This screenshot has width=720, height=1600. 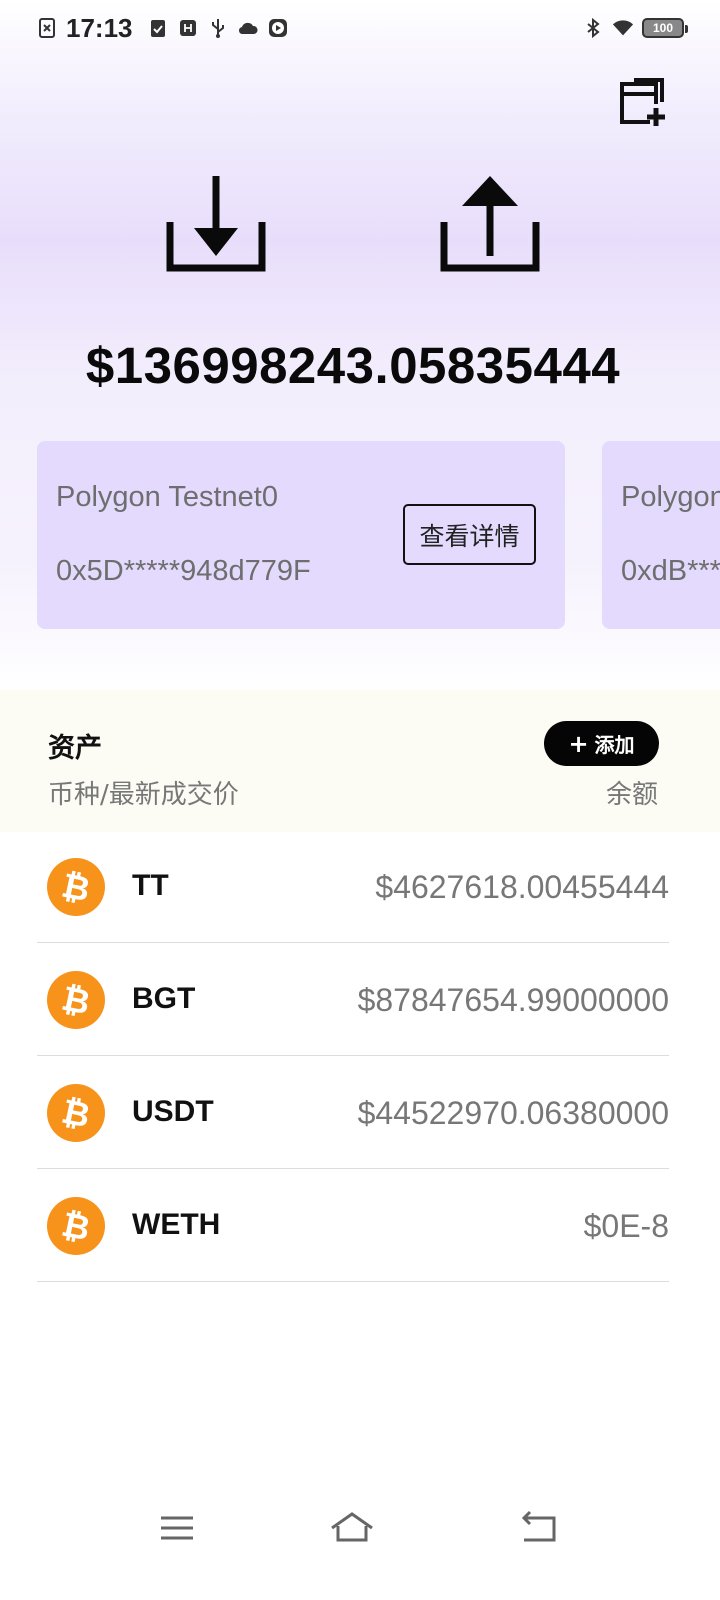 What do you see at coordinates (143, 795) in the screenshot?
I see `assets-subtitle: 币种/最新成交价` at bounding box center [143, 795].